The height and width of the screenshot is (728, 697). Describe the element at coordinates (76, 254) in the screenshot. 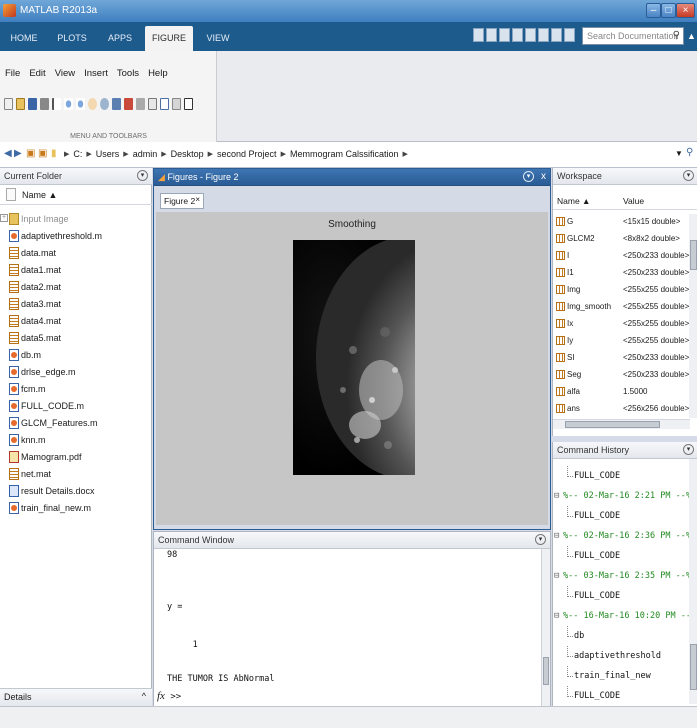

I see `file-item: data.mat` at that location.